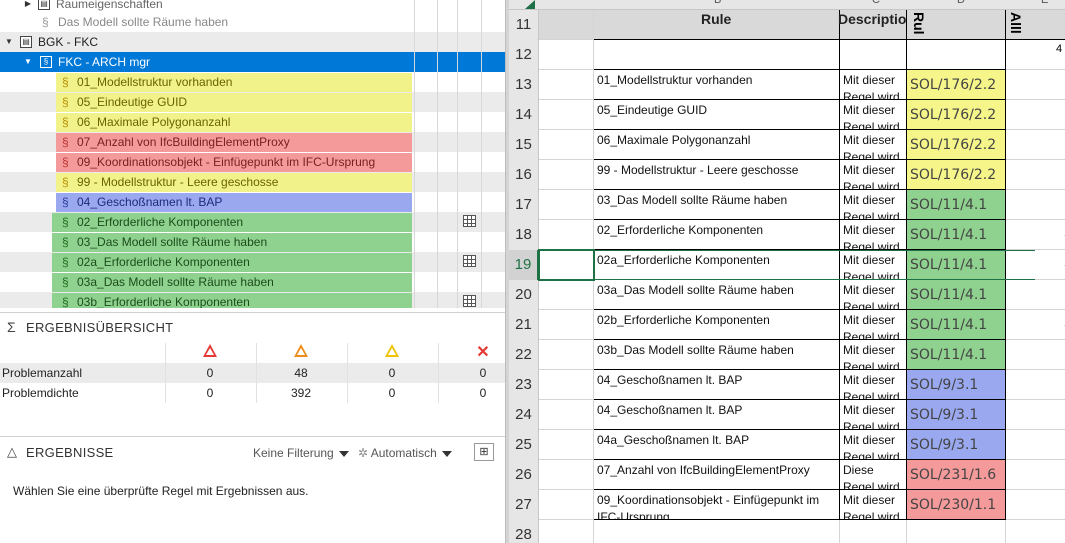 Image resolution: width=1065 pixels, height=543 pixels. I want to click on tree-item-fkc-arch-mgr: ▼ § FKC - ARCH mgr, so click(252, 62).